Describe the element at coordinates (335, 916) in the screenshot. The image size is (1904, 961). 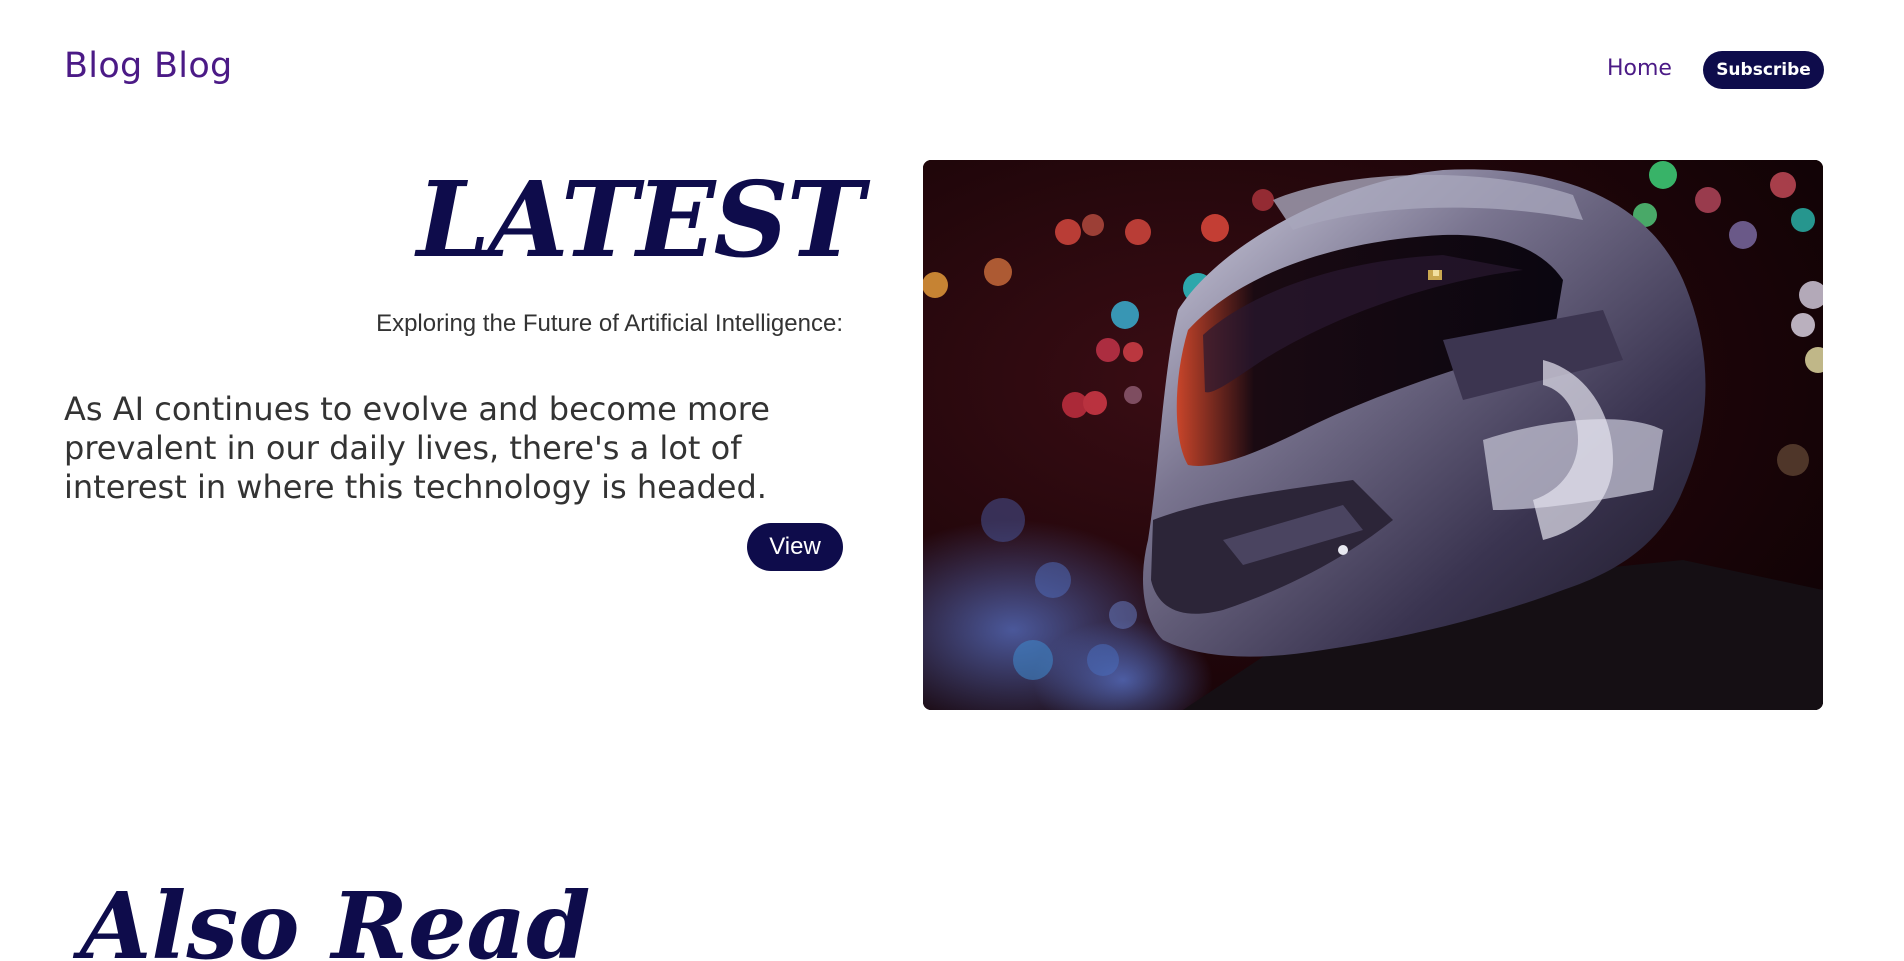
I see `also-read-heading: Also Read` at that location.